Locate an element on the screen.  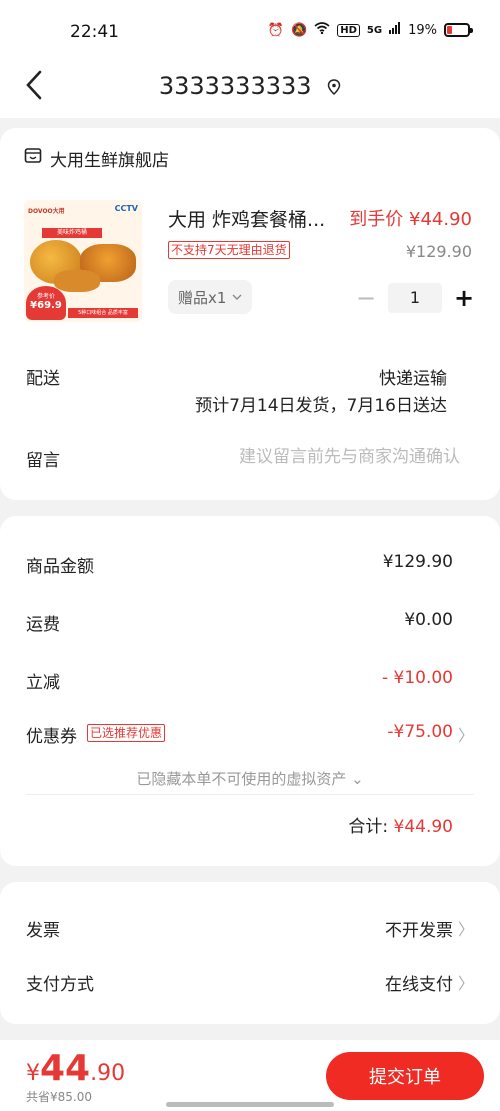
hidden-assets-toggle: 已隐藏本单不可使用的虚拟资产 ⌄ is located at coordinates (250, 778).